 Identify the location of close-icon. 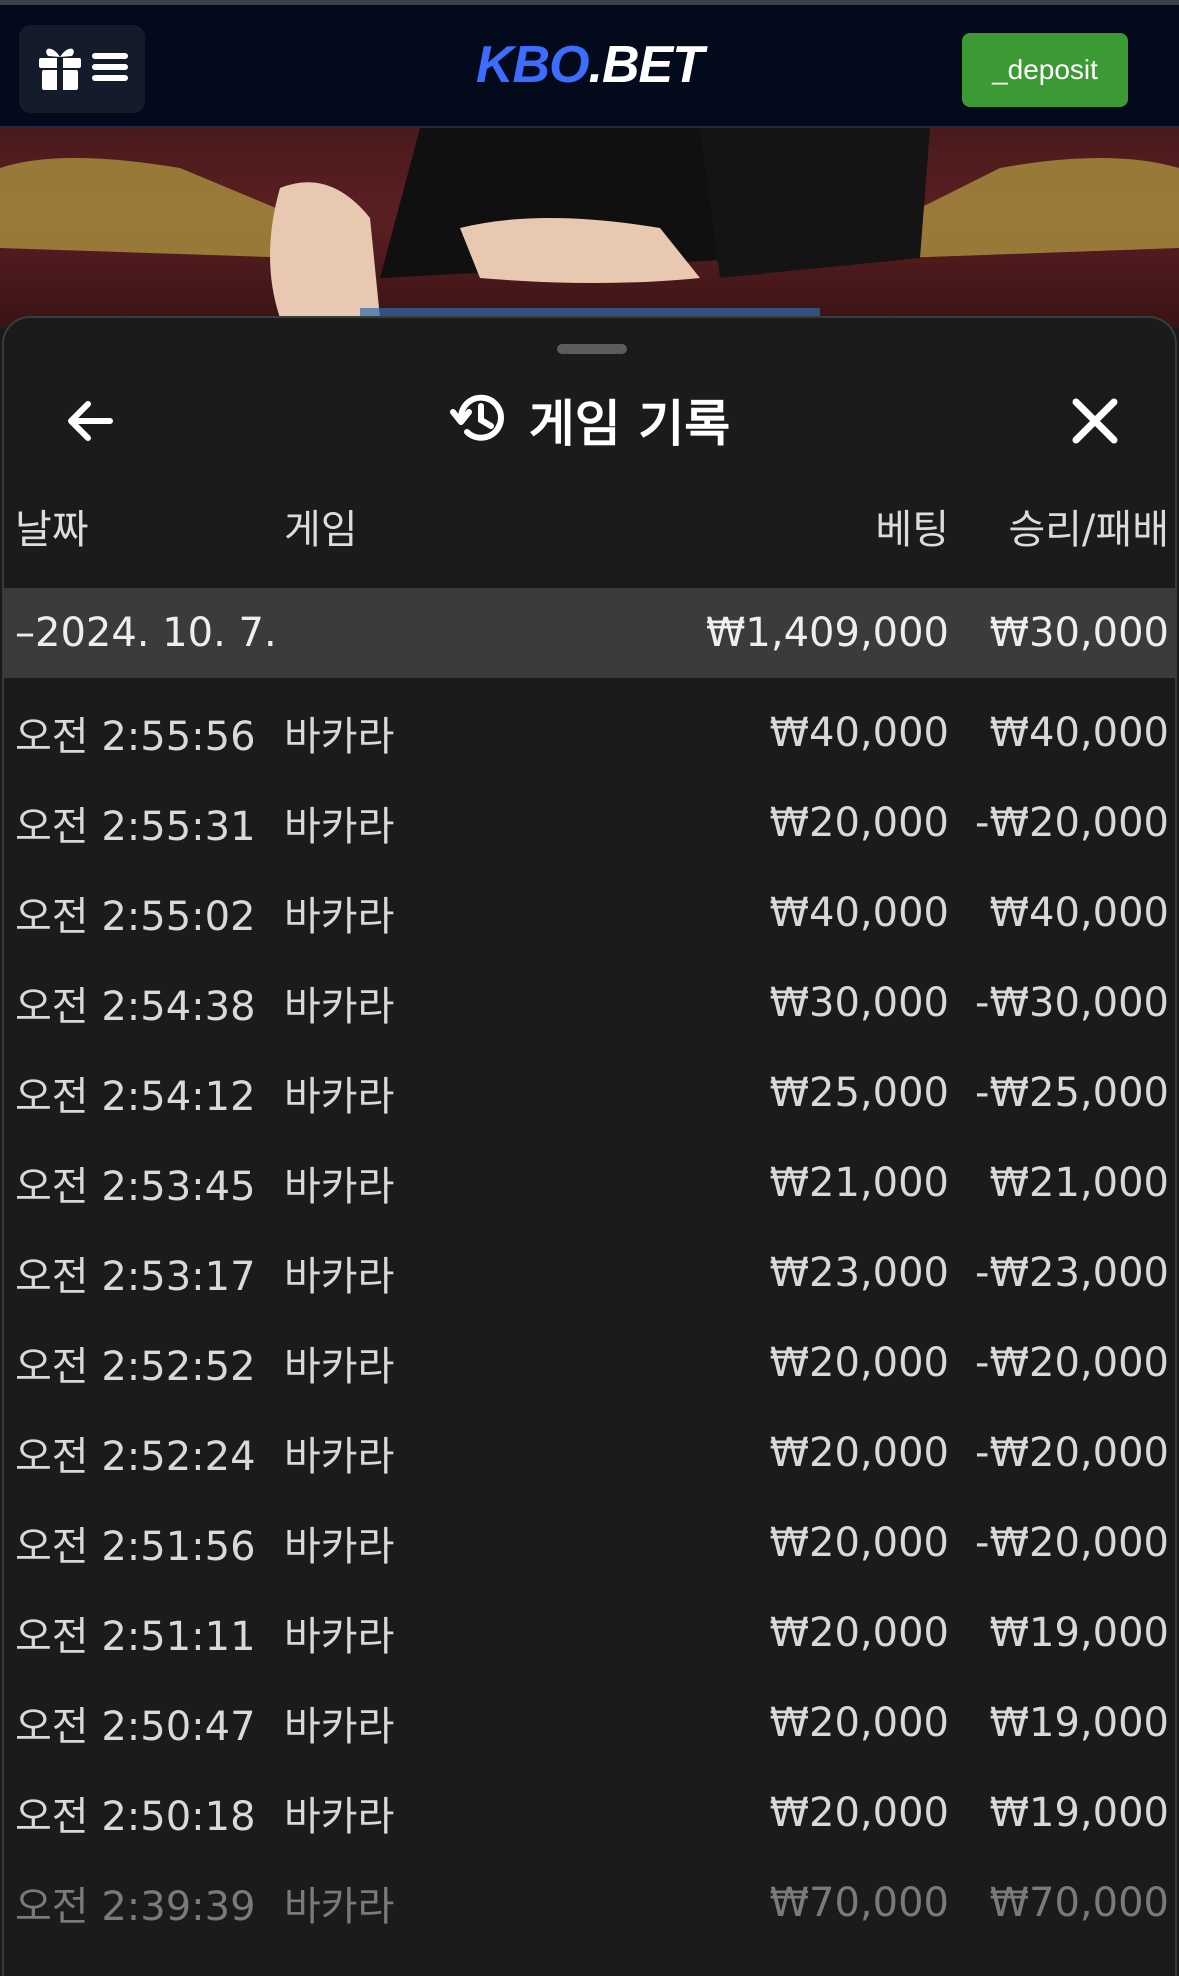
(1095, 421).